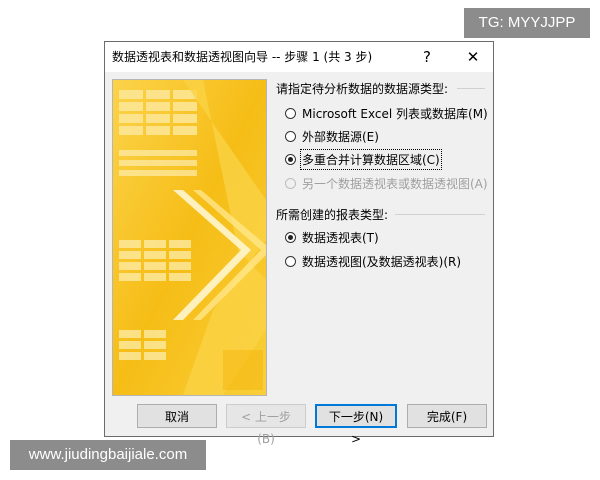 The height and width of the screenshot is (480, 600). What do you see at coordinates (395, 183) in the screenshot?
I see `radio-label: 另一个数据透视表或数据透视图(A)` at bounding box center [395, 183].